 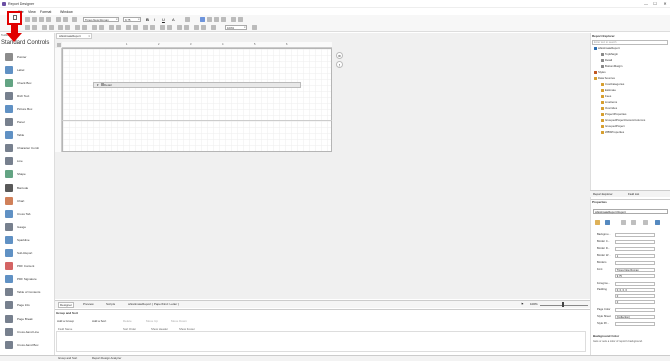 What do you see at coordinates (147, 19) in the screenshot?
I see `bold-icon: B` at bounding box center [147, 19].